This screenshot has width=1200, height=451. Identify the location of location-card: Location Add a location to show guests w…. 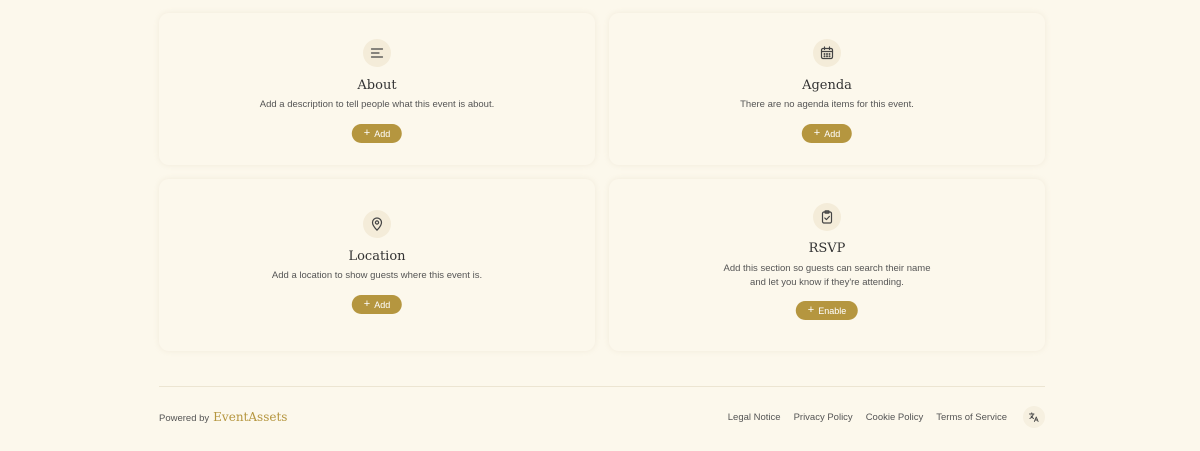
(377, 265).